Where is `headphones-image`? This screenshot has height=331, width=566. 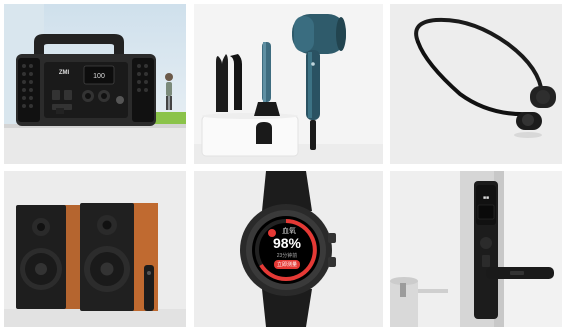 headphones-image is located at coordinates (476, 84).